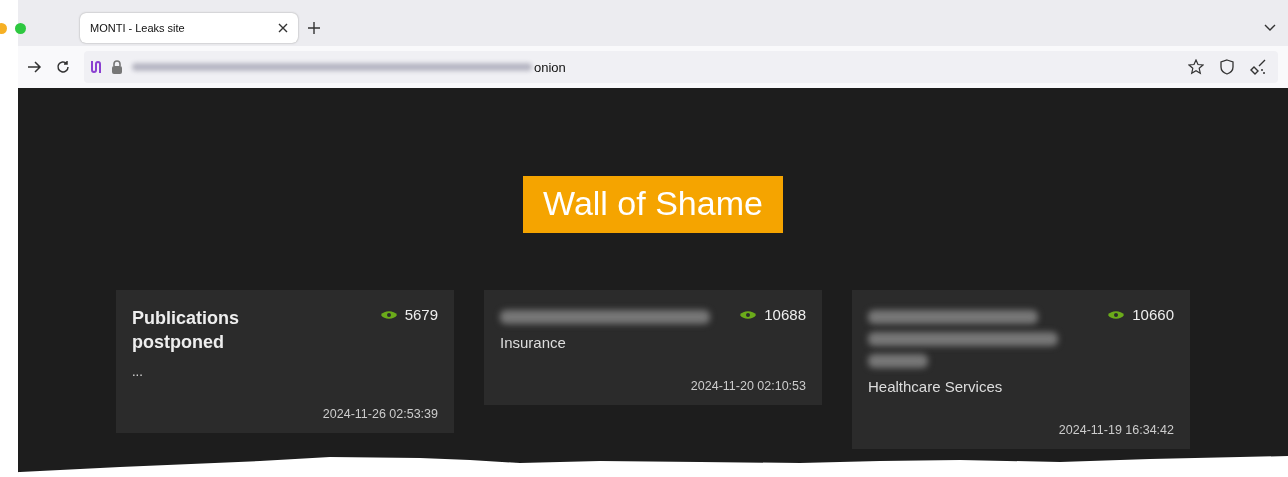 Image resolution: width=1288 pixels, height=477 pixels. What do you see at coordinates (533, 342) in the screenshot?
I see `card-subtitle: Insurance` at bounding box center [533, 342].